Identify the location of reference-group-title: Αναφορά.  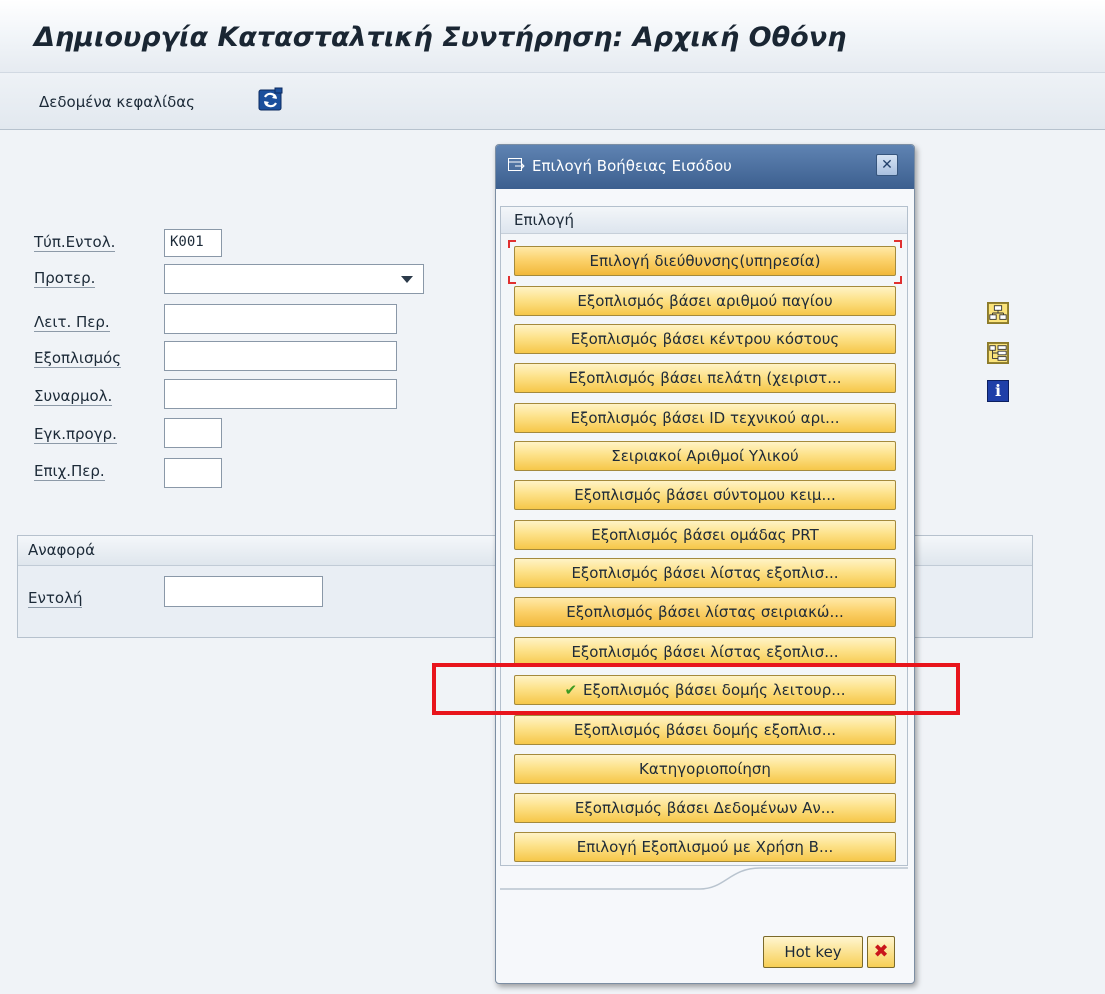
(62, 550).